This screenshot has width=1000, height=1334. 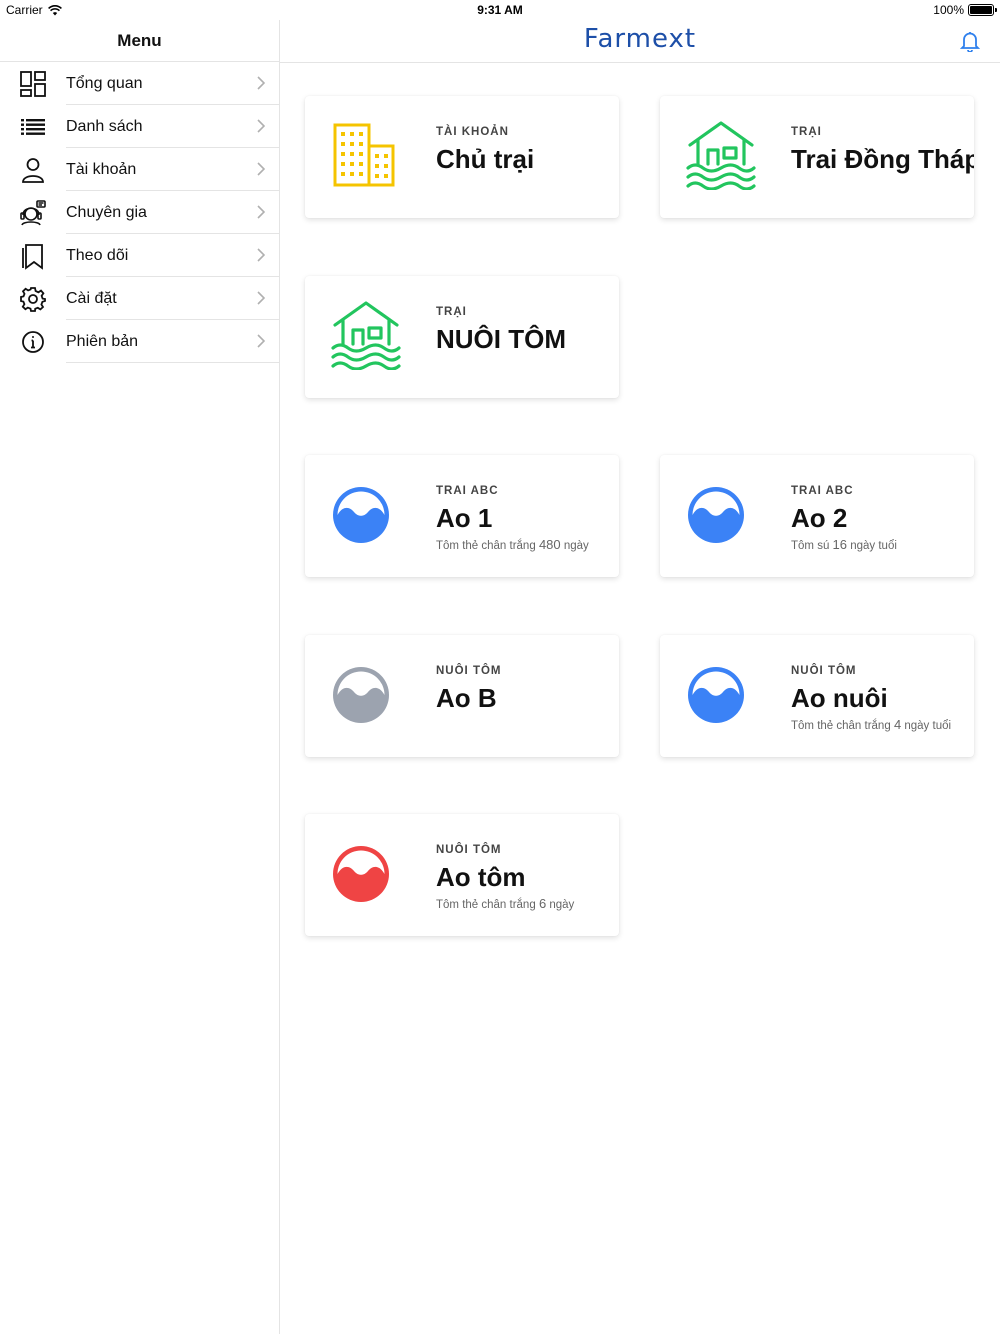 I want to click on card-overline: TÀI KHOẢN, so click(x=472, y=132).